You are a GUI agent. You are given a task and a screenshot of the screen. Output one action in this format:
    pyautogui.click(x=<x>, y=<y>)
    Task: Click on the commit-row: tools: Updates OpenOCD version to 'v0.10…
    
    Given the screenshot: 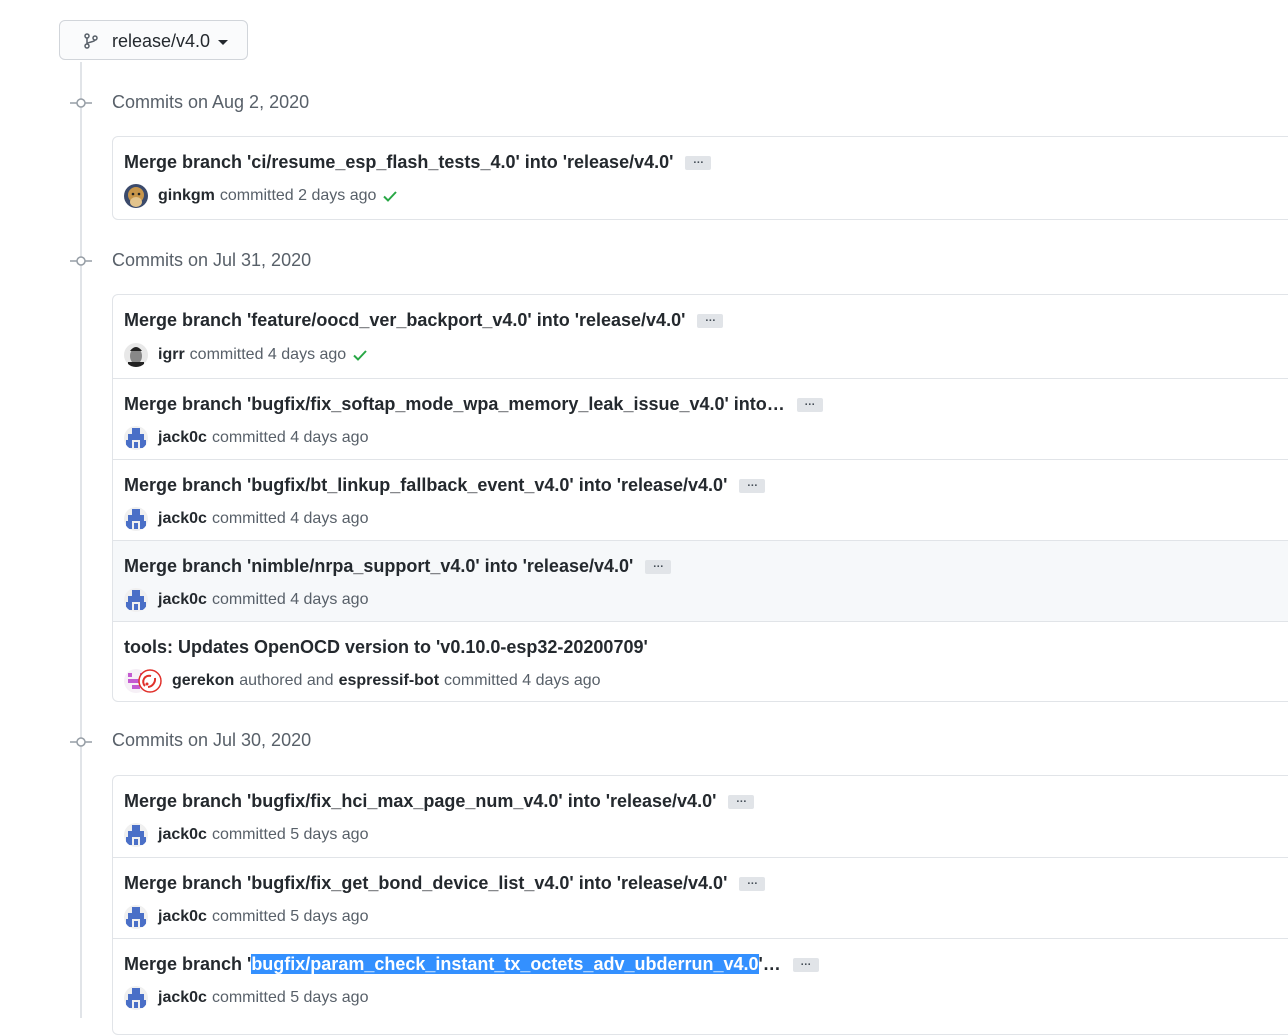 What is the action you would take?
    pyautogui.click(x=700, y=661)
    